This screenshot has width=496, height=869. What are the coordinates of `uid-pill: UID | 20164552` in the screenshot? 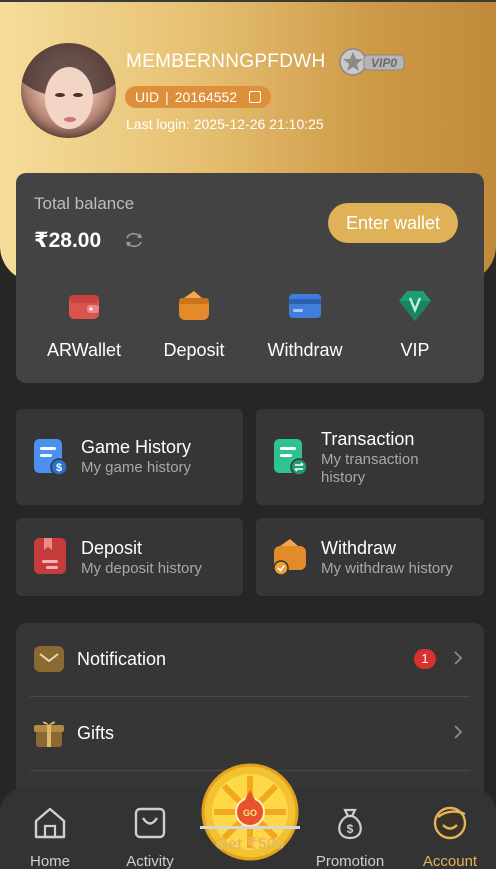 It's located at (198, 97).